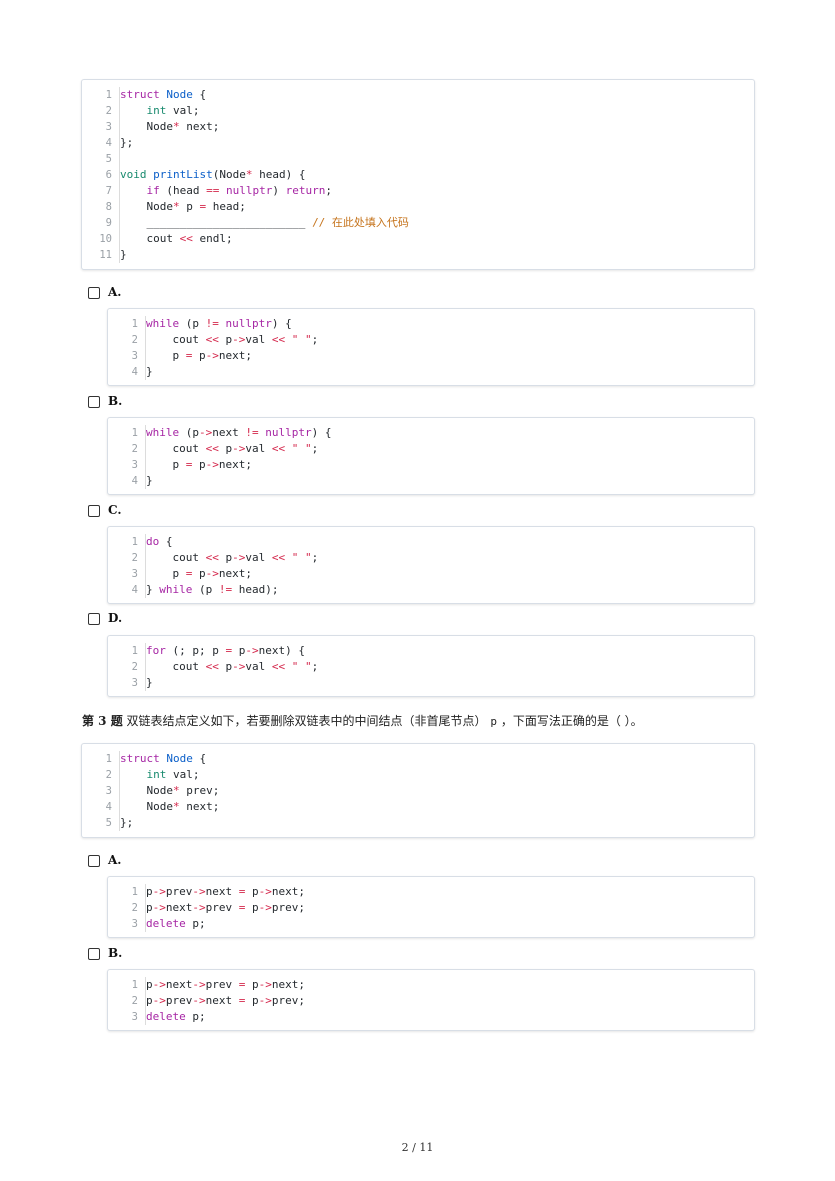 The height and width of the screenshot is (1181, 835). Describe the element at coordinates (166, 923) in the screenshot. I see `code-token: delete` at that location.